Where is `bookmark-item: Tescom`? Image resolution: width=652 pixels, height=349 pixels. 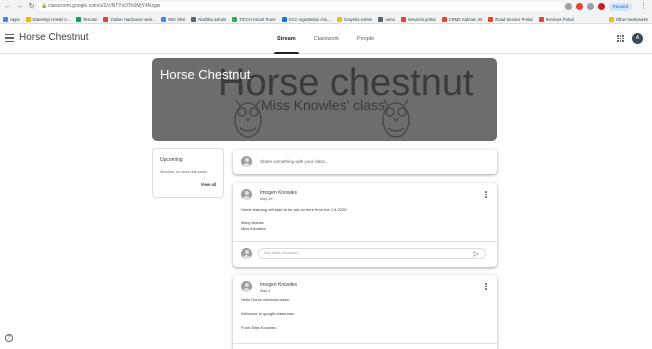
bookmark-item: Tescom is located at coordinates (87, 19).